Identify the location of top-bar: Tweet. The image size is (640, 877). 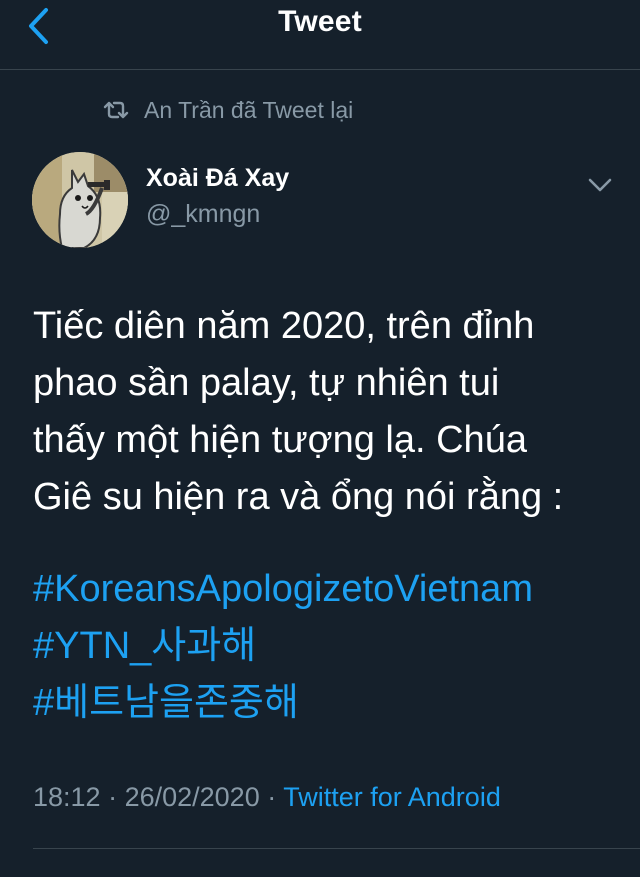
(320, 35).